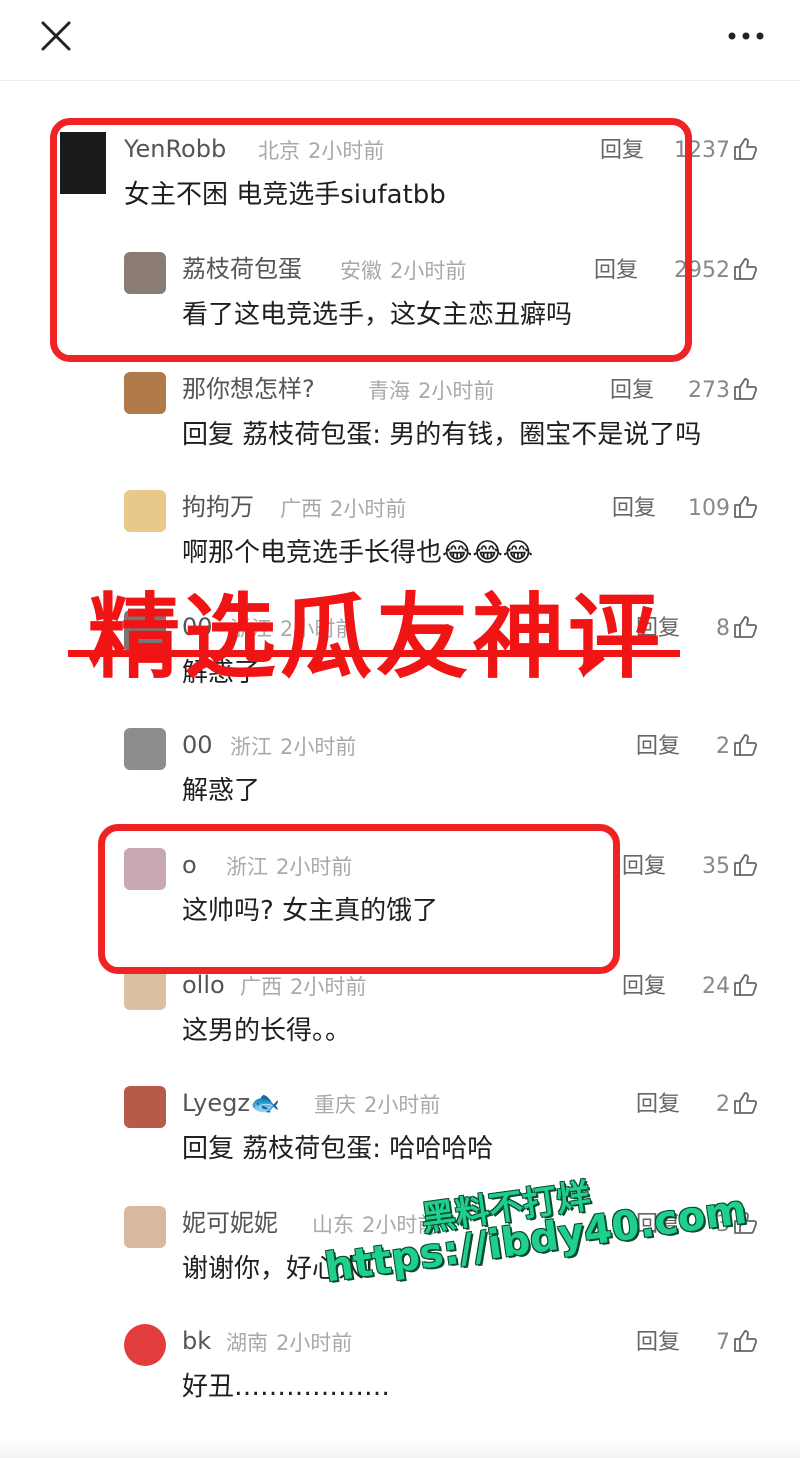  What do you see at coordinates (267, 1031) in the screenshot?
I see `comment-text: 这男的长得。。` at bounding box center [267, 1031].